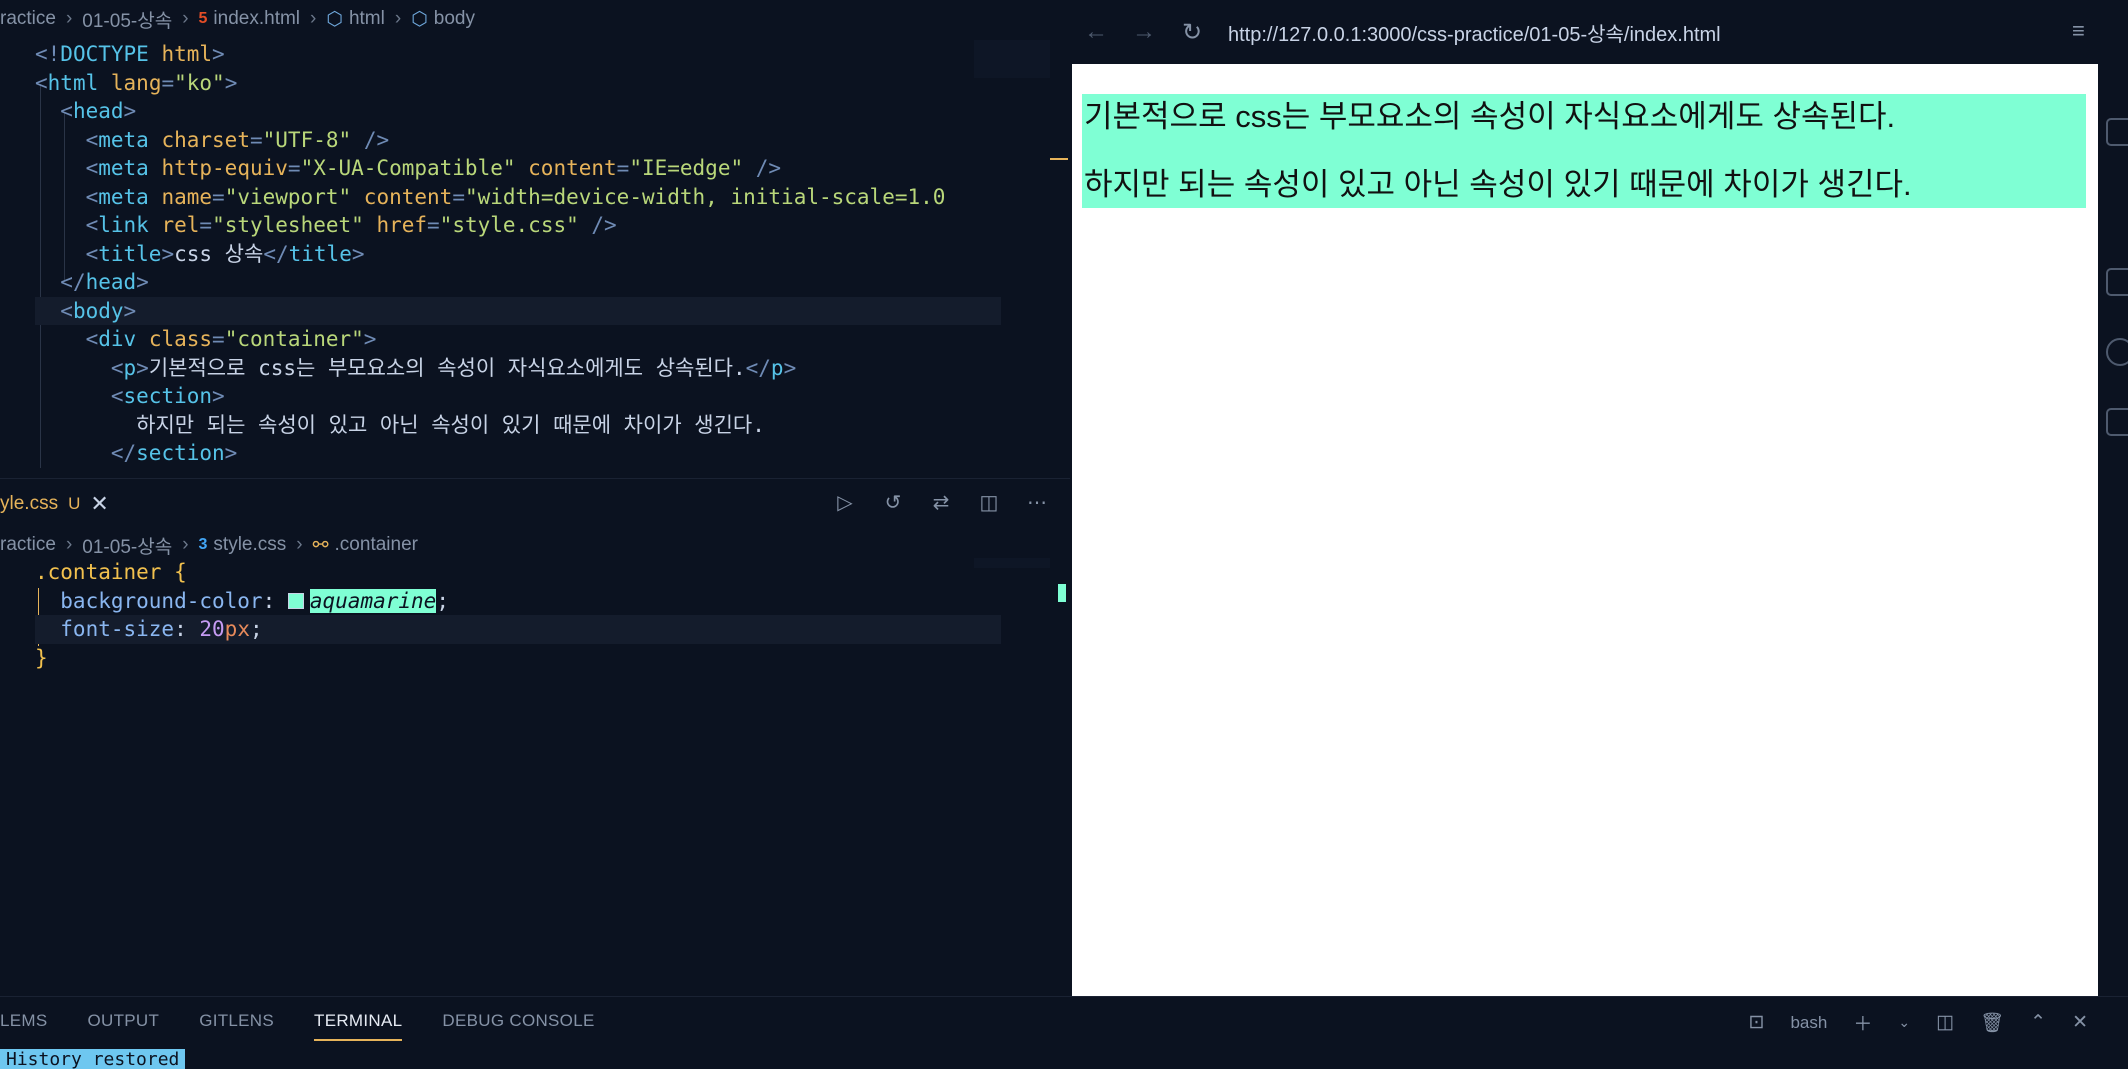 This screenshot has height=1069, width=2128. I want to click on trash-icon: 🗑, so click(1992, 1023).